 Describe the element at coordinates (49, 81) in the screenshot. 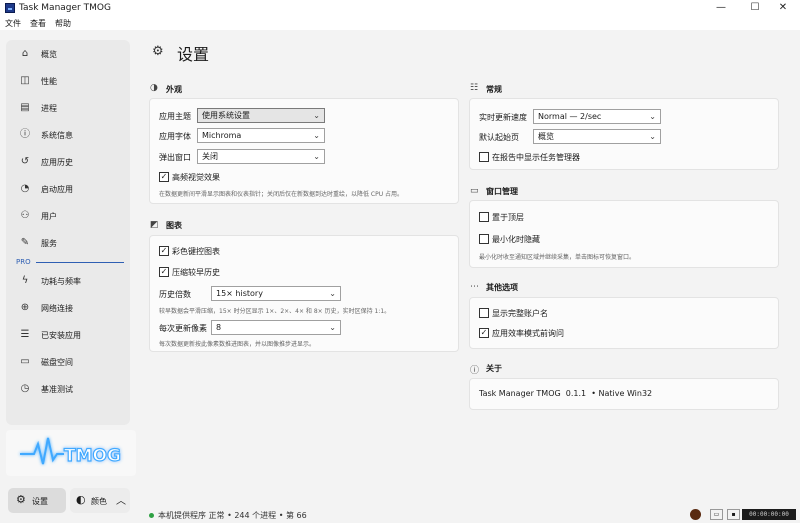

I see `sidebar-item-label: 性能` at that location.